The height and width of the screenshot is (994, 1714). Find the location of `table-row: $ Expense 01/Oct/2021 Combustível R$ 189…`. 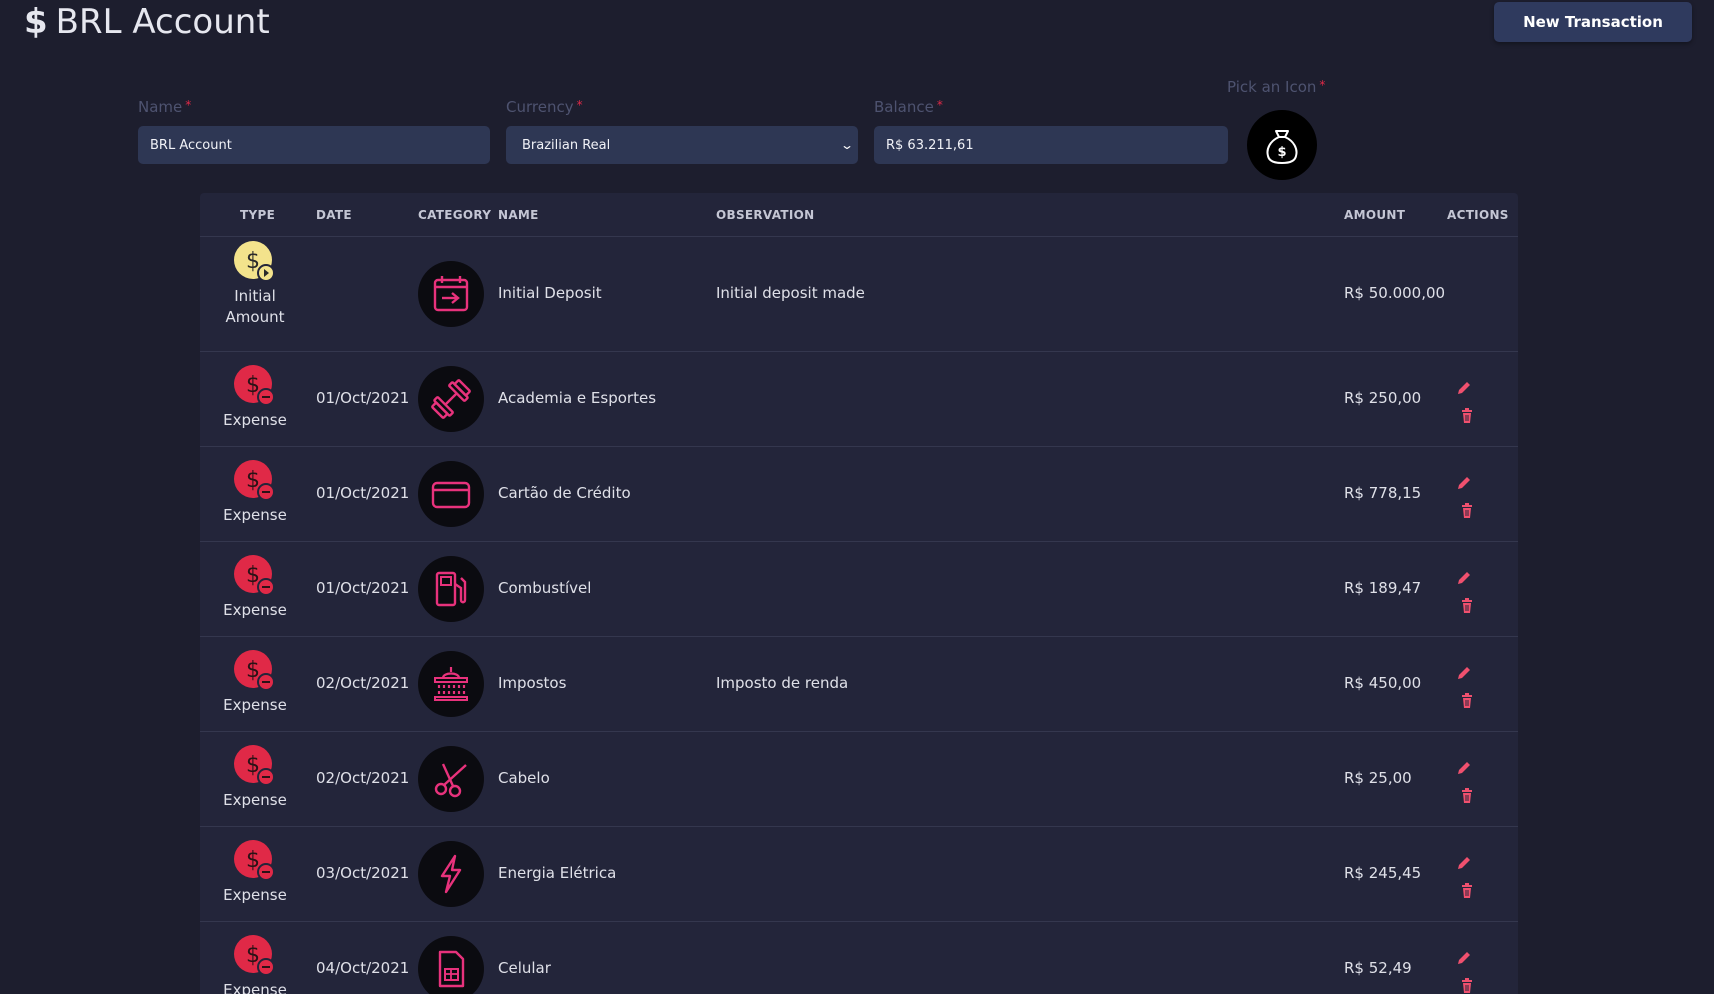

table-row: $ Expense 01/Oct/2021 Combustível R$ 189… is located at coordinates (859, 589).